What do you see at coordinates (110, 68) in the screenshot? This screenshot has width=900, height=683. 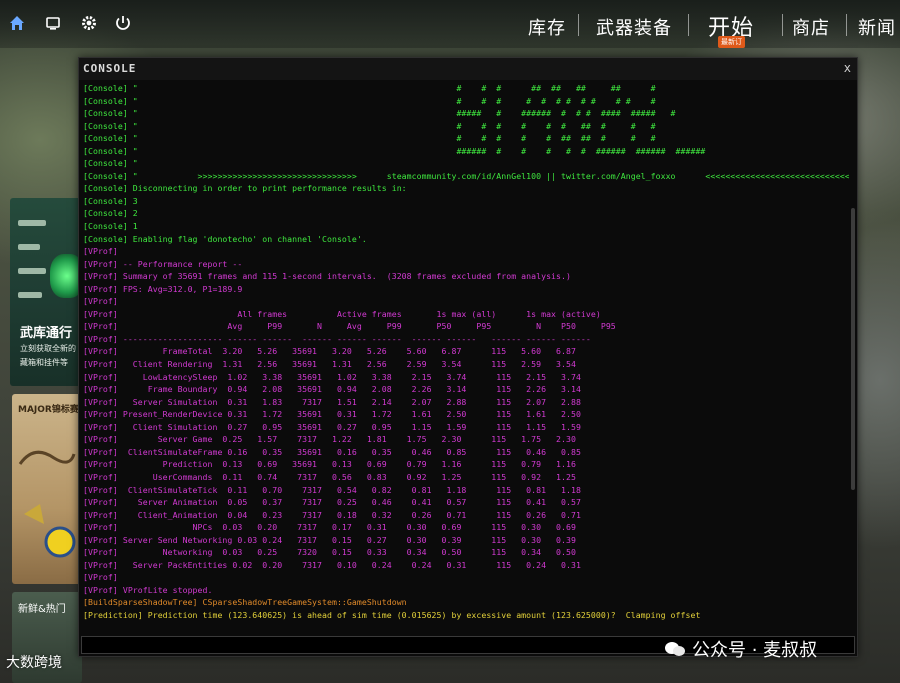 I see `console-title: CONSOLE` at bounding box center [110, 68].